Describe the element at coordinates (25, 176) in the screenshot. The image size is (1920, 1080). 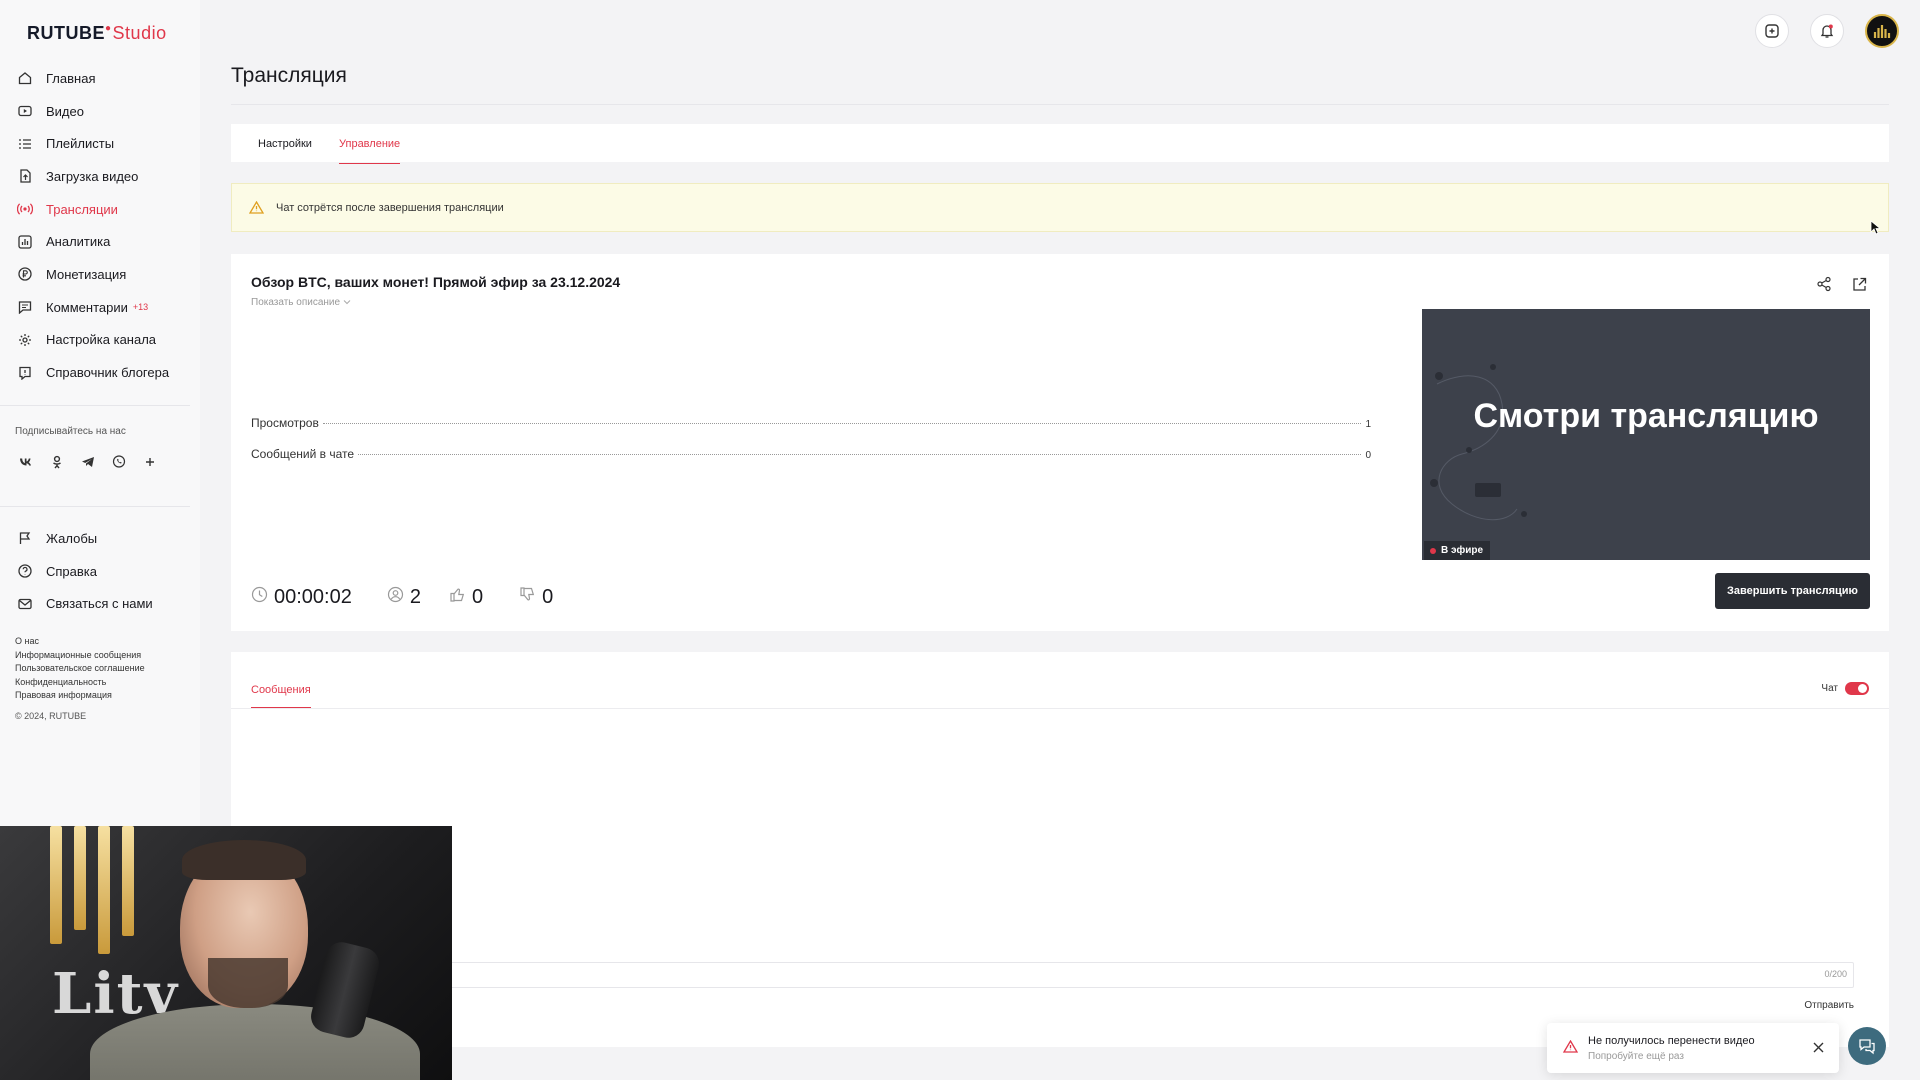
I see `upload-icon` at that location.